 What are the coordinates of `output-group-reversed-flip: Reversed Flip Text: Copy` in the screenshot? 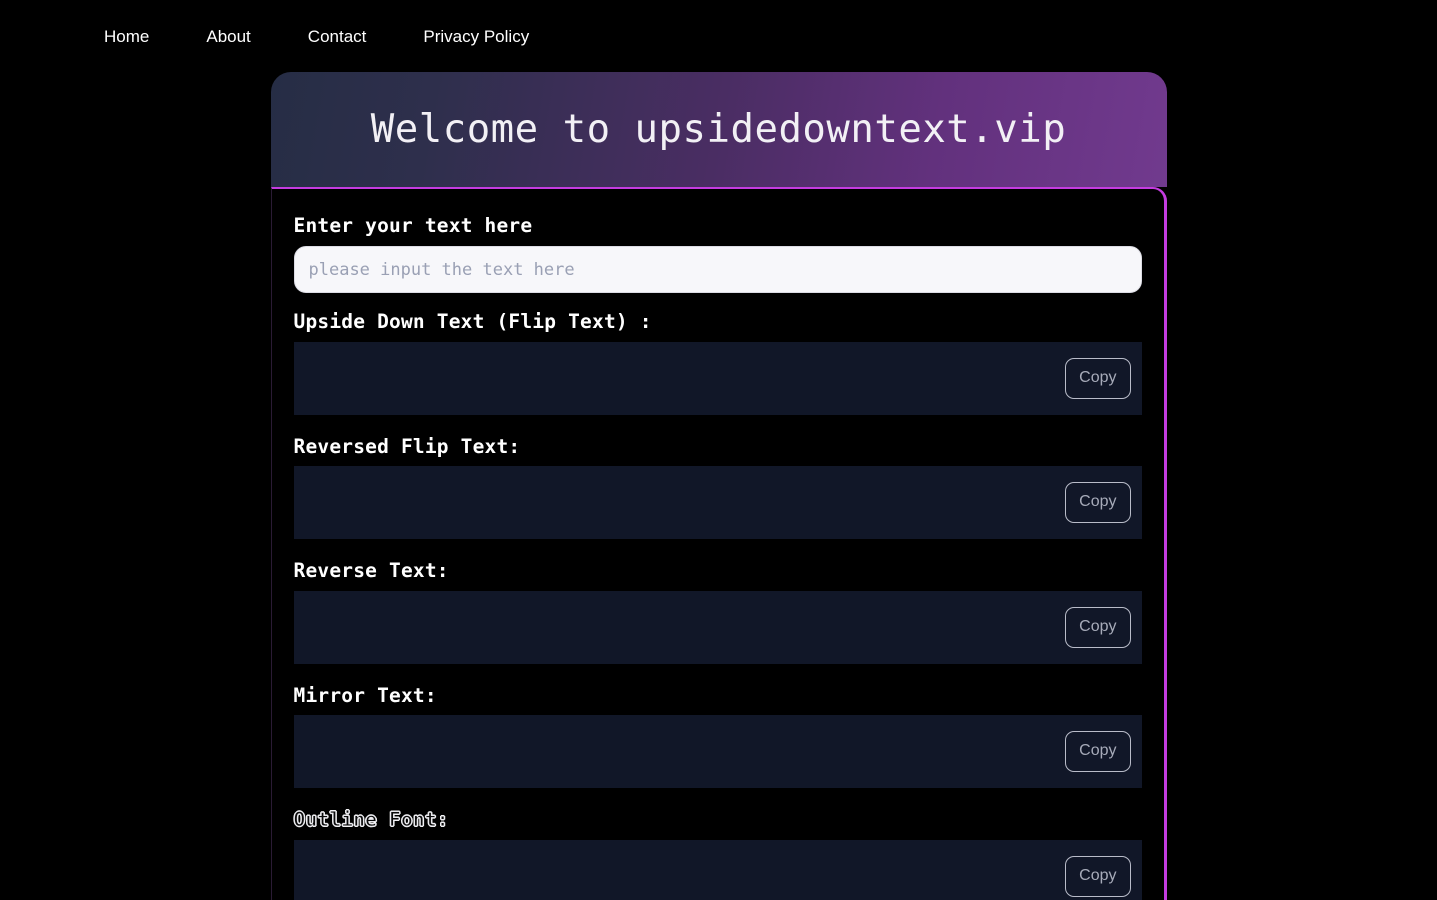 It's located at (717, 487).